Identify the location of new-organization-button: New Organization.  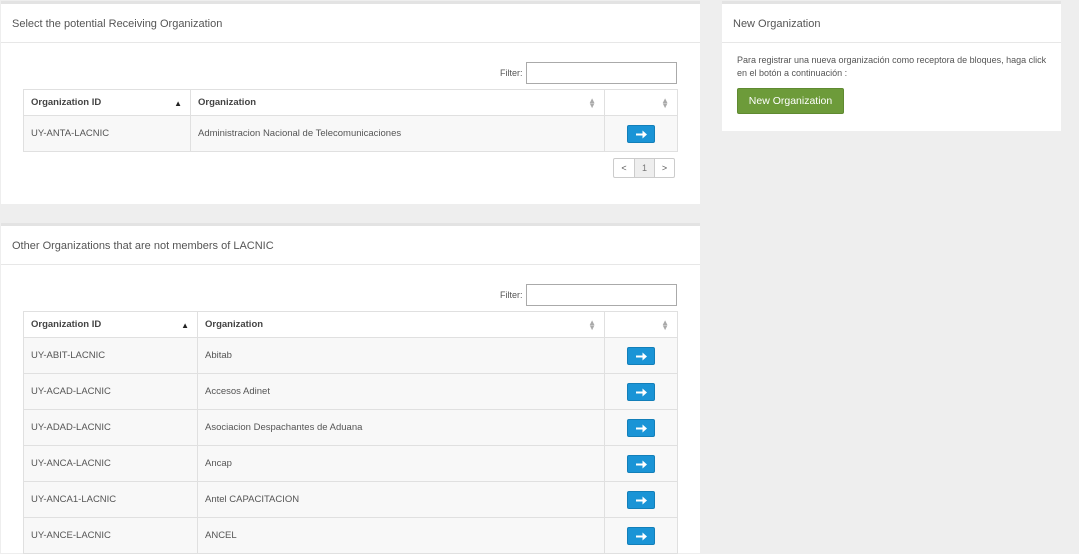
(790, 101).